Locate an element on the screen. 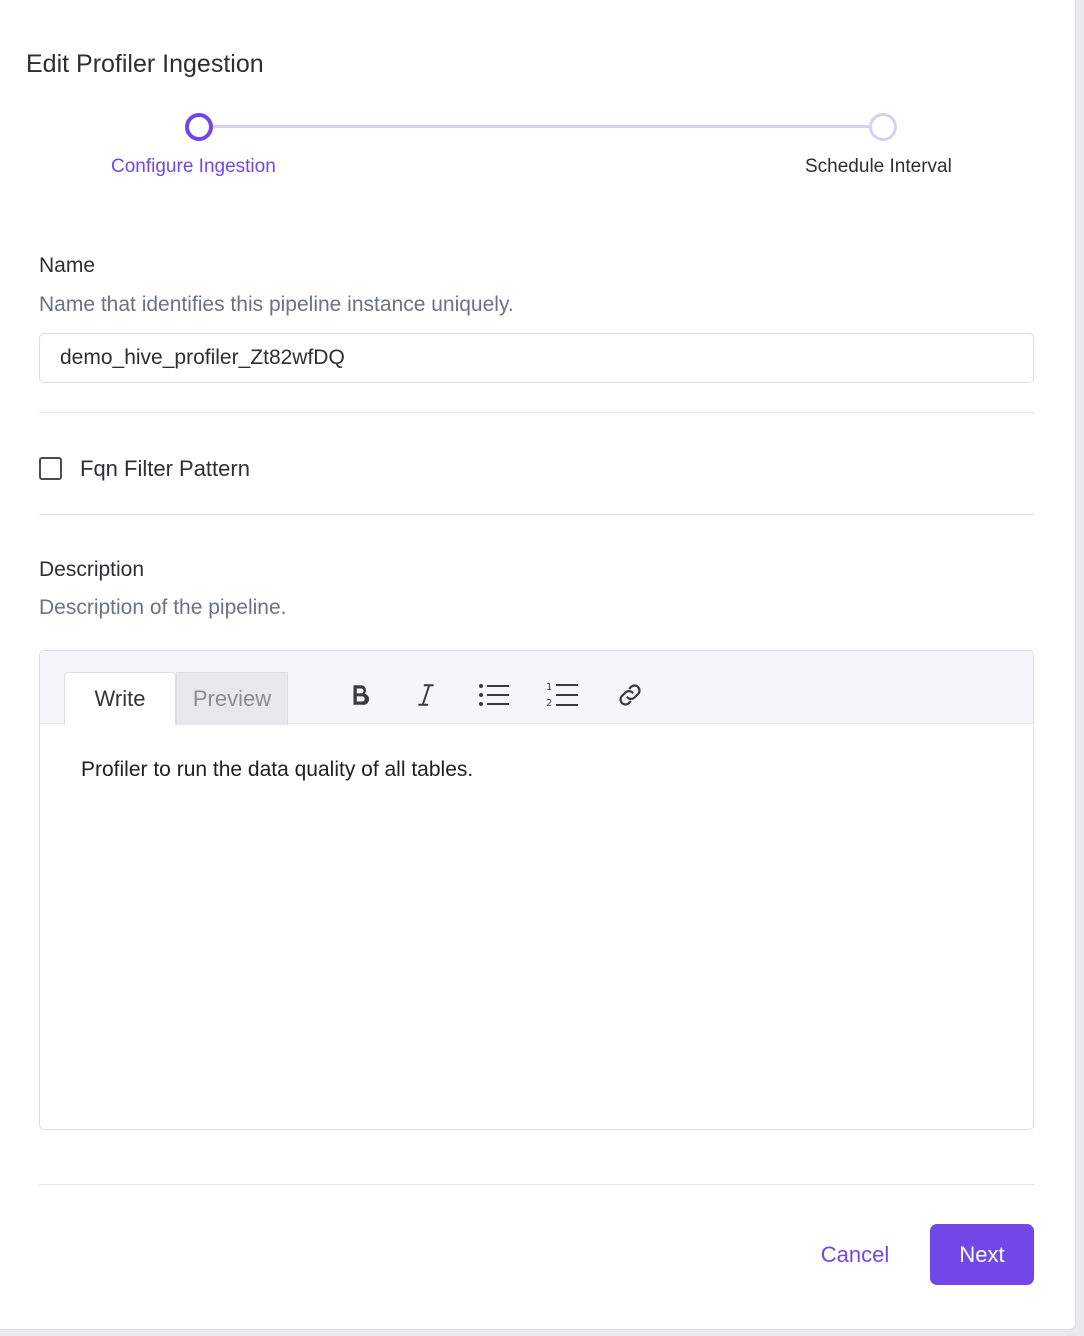 This screenshot has width=1084, height=1336. next-button: Next is located at coordinates (982, 1254).